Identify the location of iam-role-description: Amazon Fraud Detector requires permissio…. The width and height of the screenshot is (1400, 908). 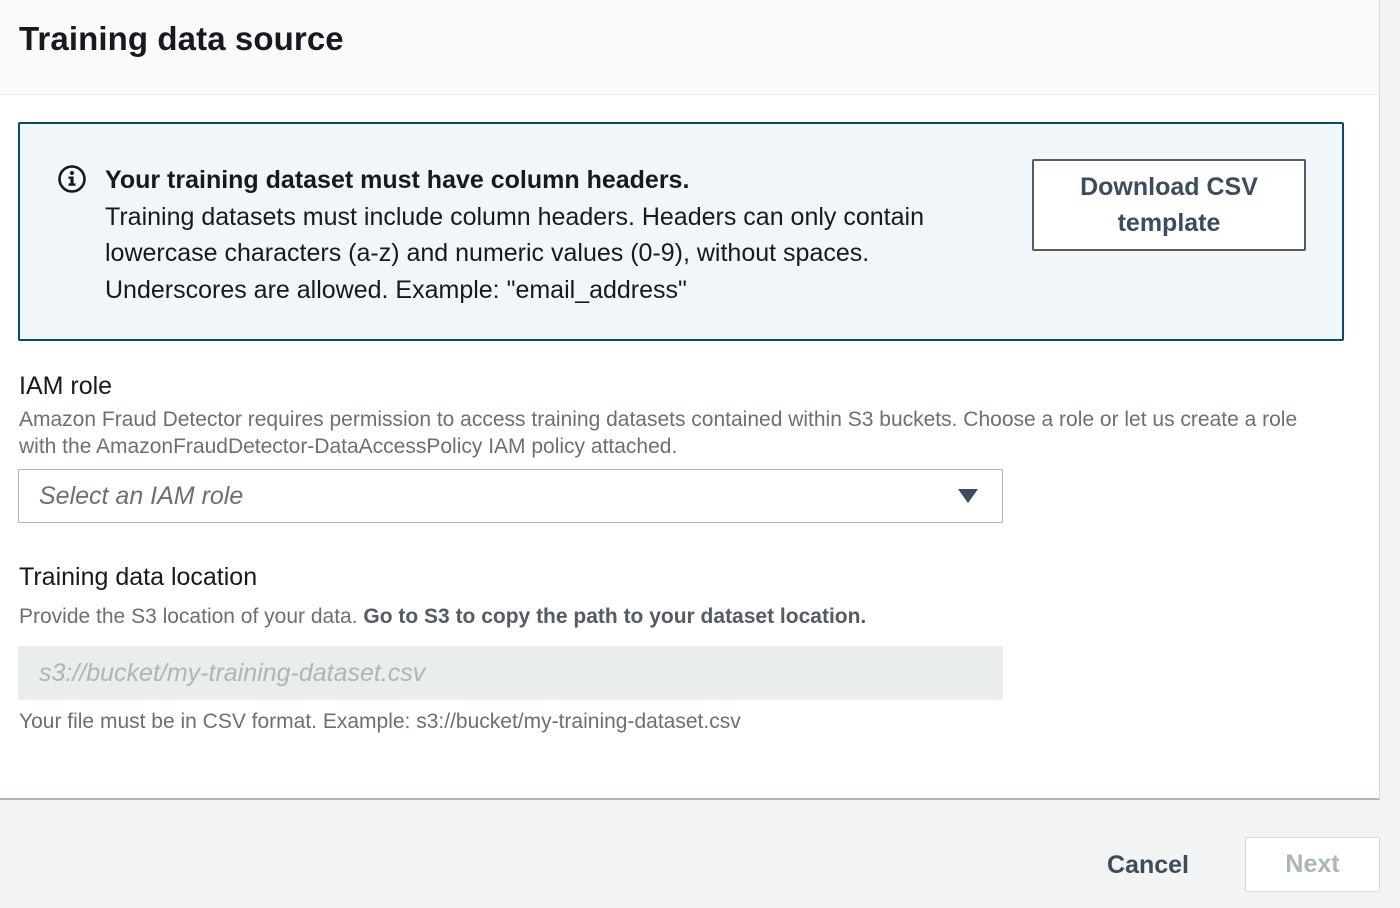
(658, 433).